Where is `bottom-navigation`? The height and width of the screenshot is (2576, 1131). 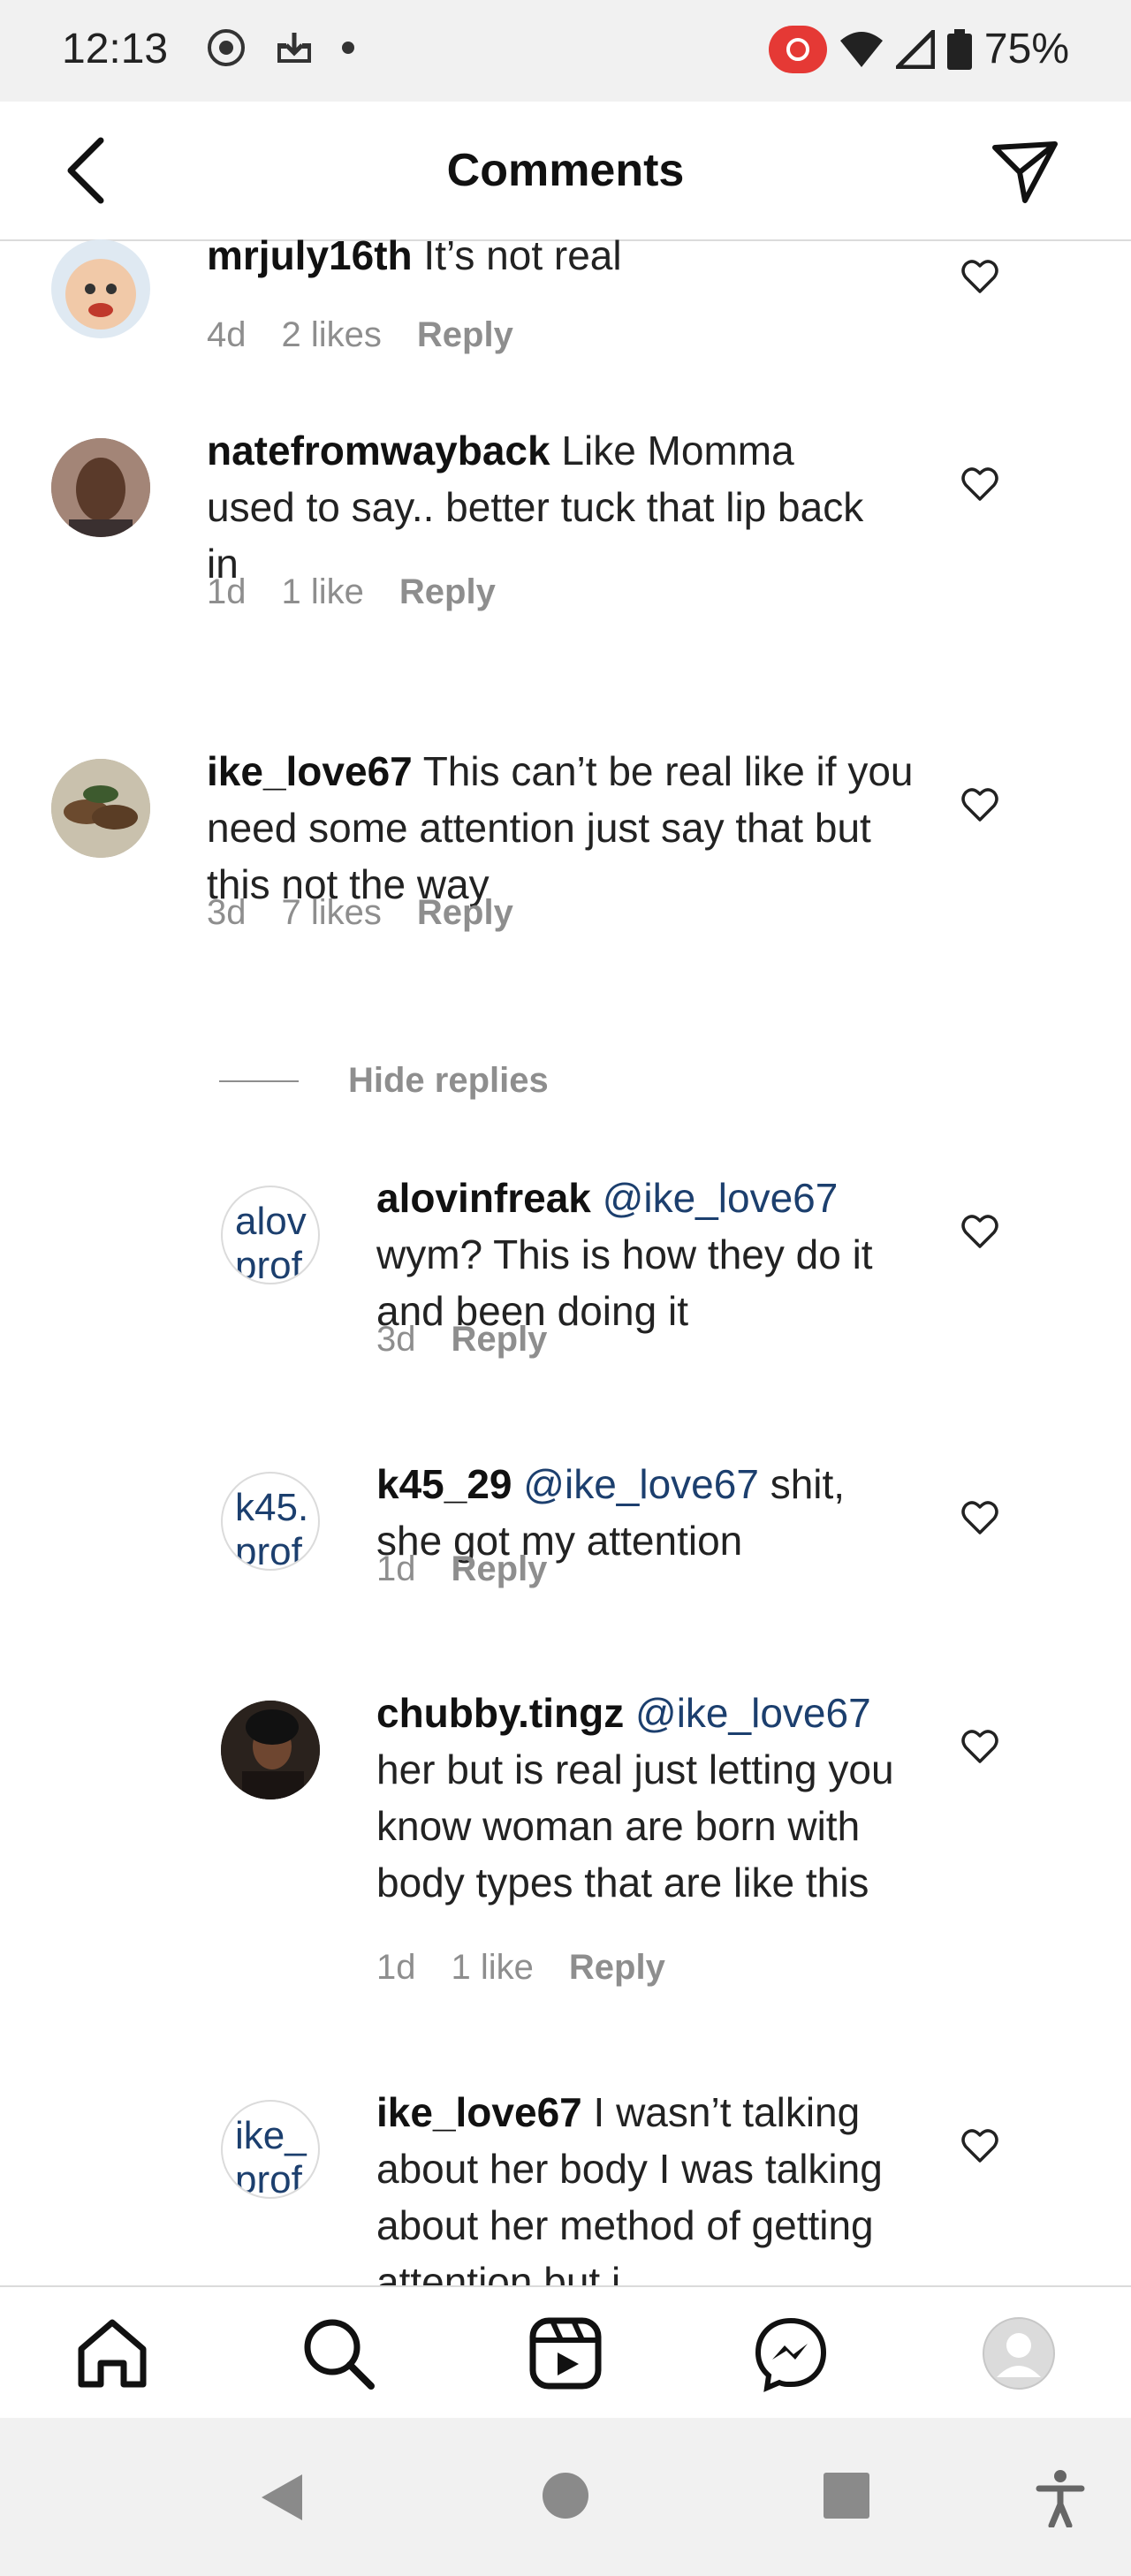 bottom-navigation is located at coordinates (565, 2353).